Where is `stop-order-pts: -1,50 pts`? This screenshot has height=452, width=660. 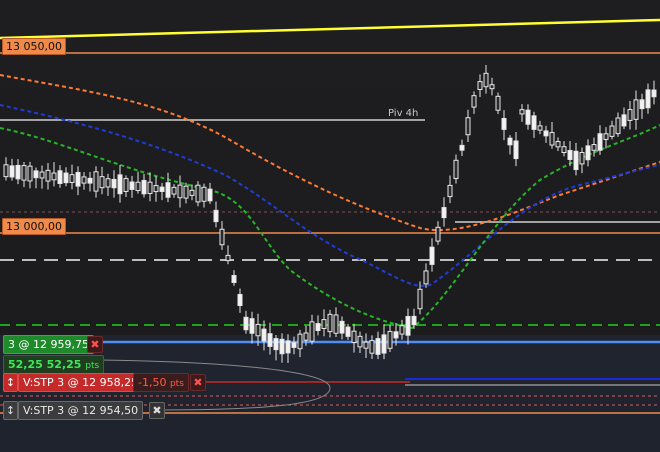
stop-order-pts: -1,50 pts is located at coordinates (161, 382).